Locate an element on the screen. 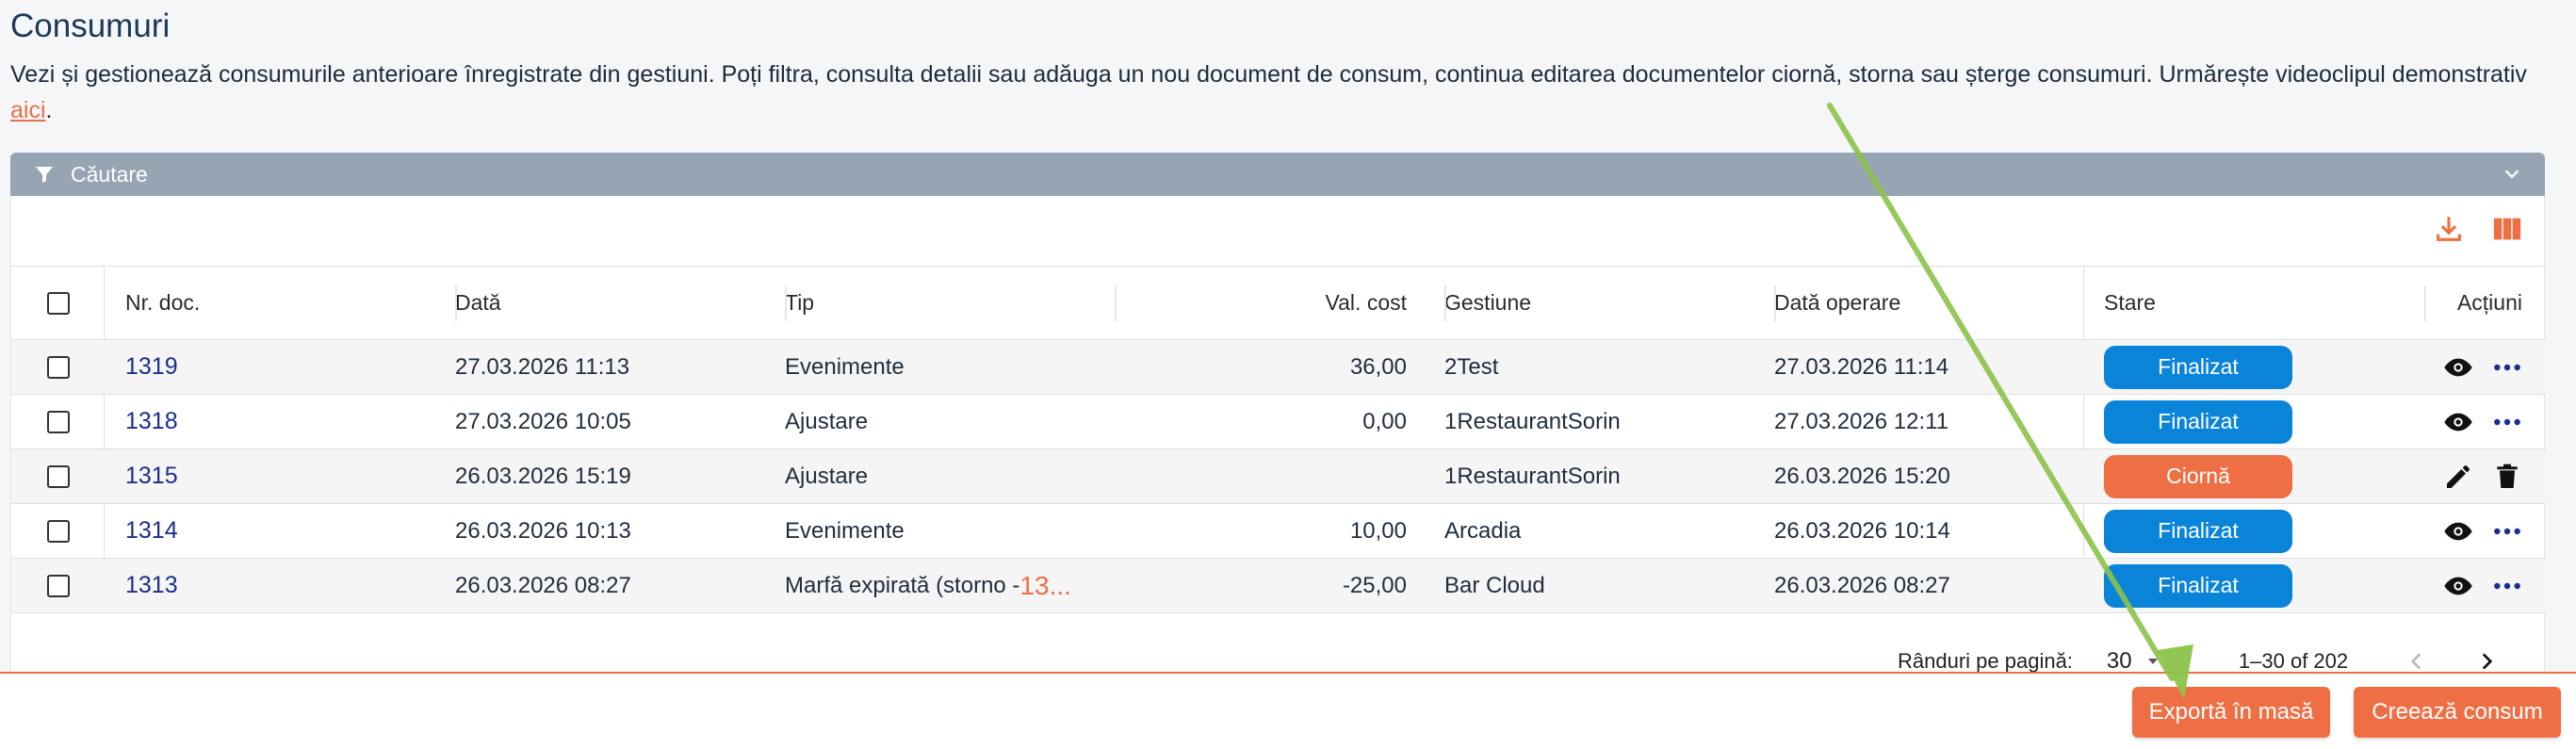  row-cost: -25,00 is located at coordinates (1374, 585).